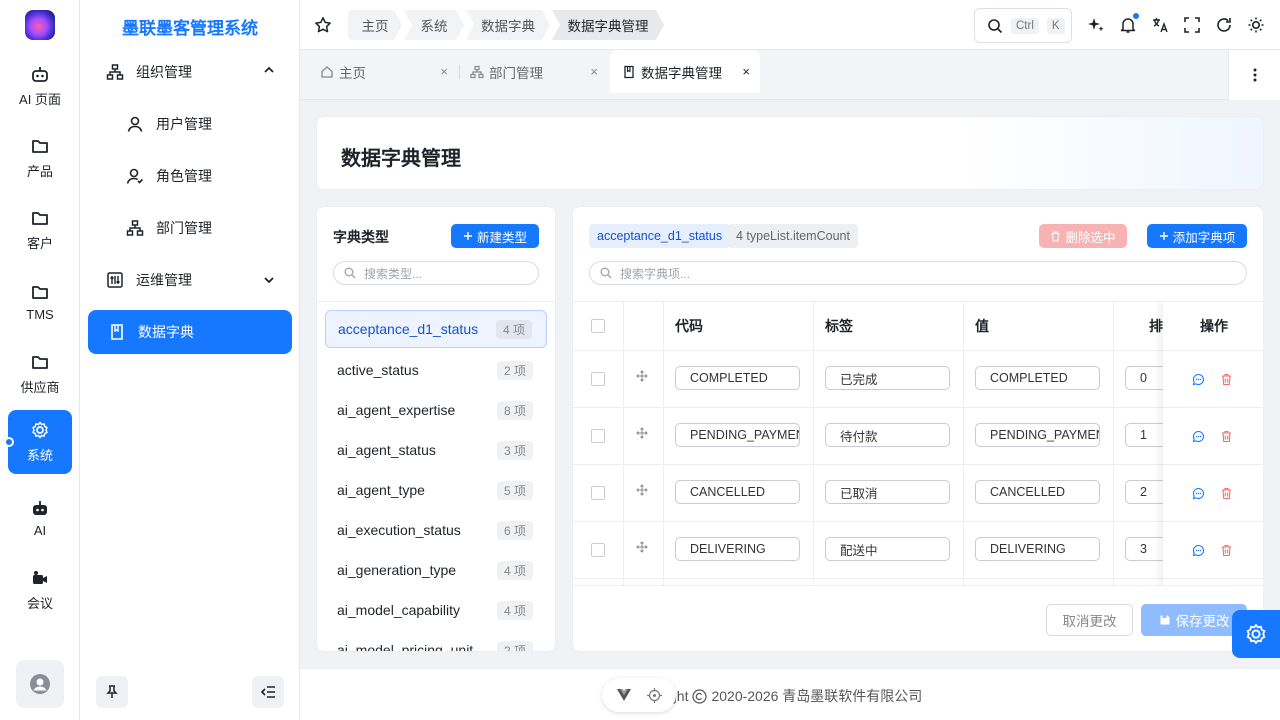 The image size is (1280, 720). What do you see at coordinates (1038, 326) in the screenshot?
I see `col-header-value: 值` at bounding box center [1038, 326].